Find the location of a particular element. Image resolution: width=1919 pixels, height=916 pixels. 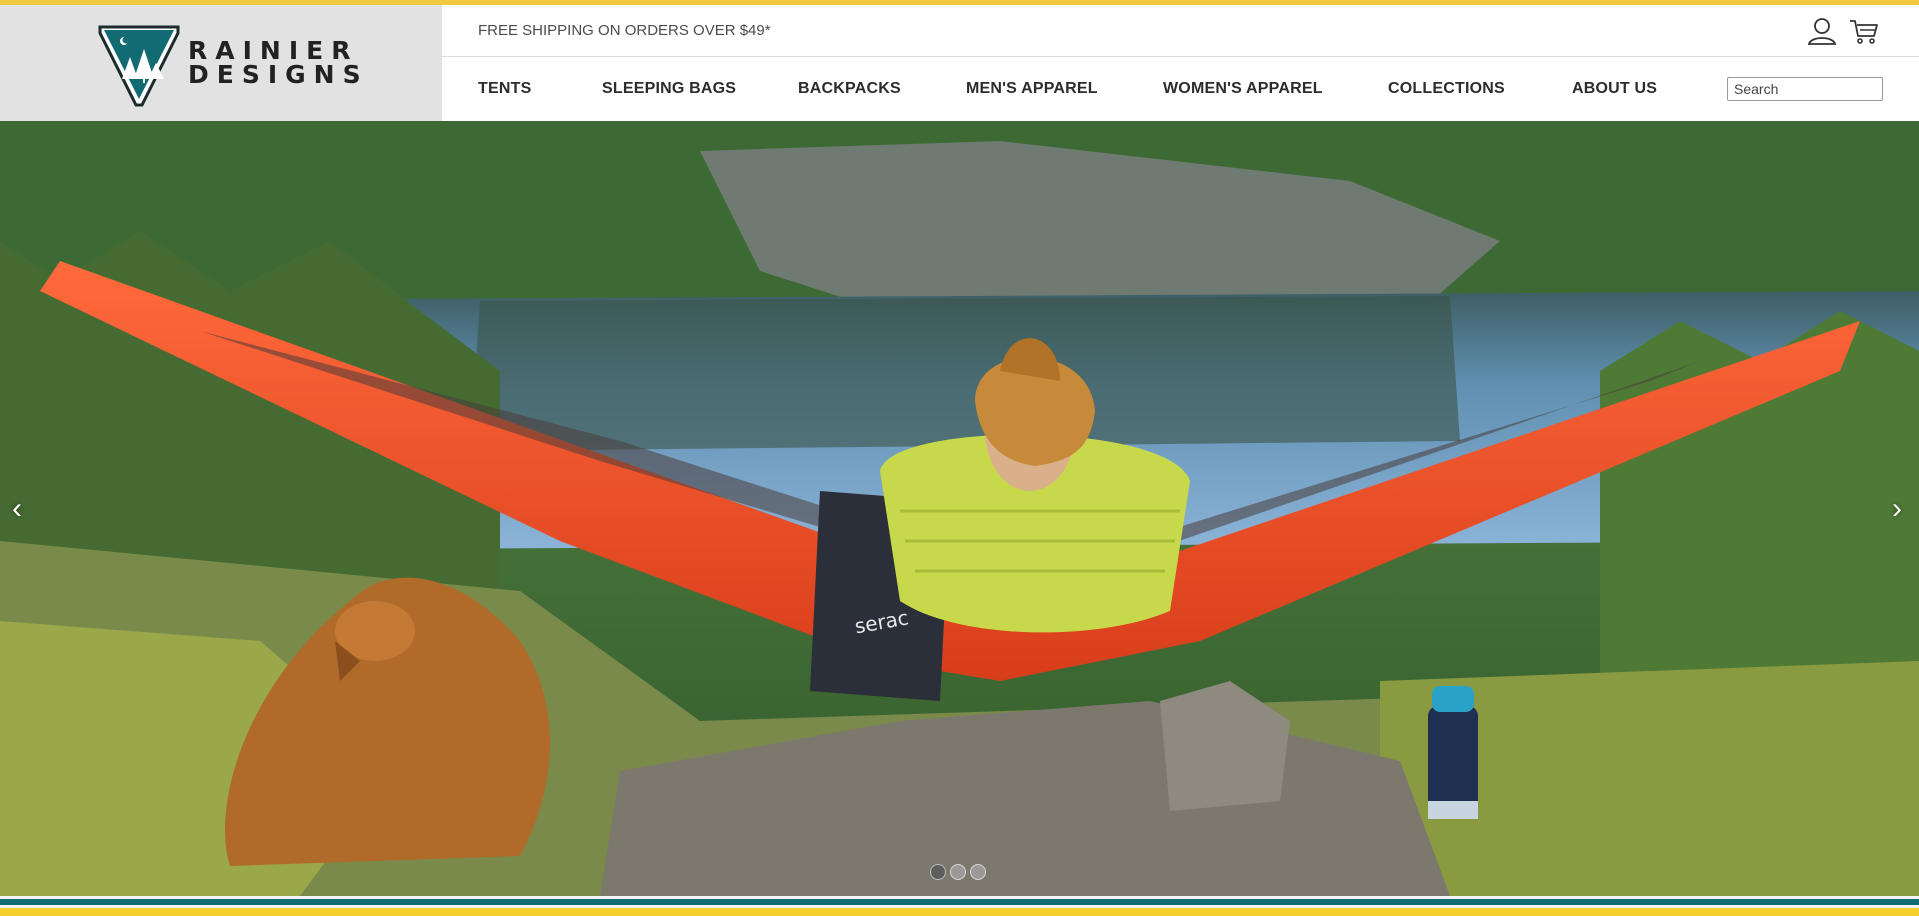

teal-stripe is located at coordinates (959, 902).